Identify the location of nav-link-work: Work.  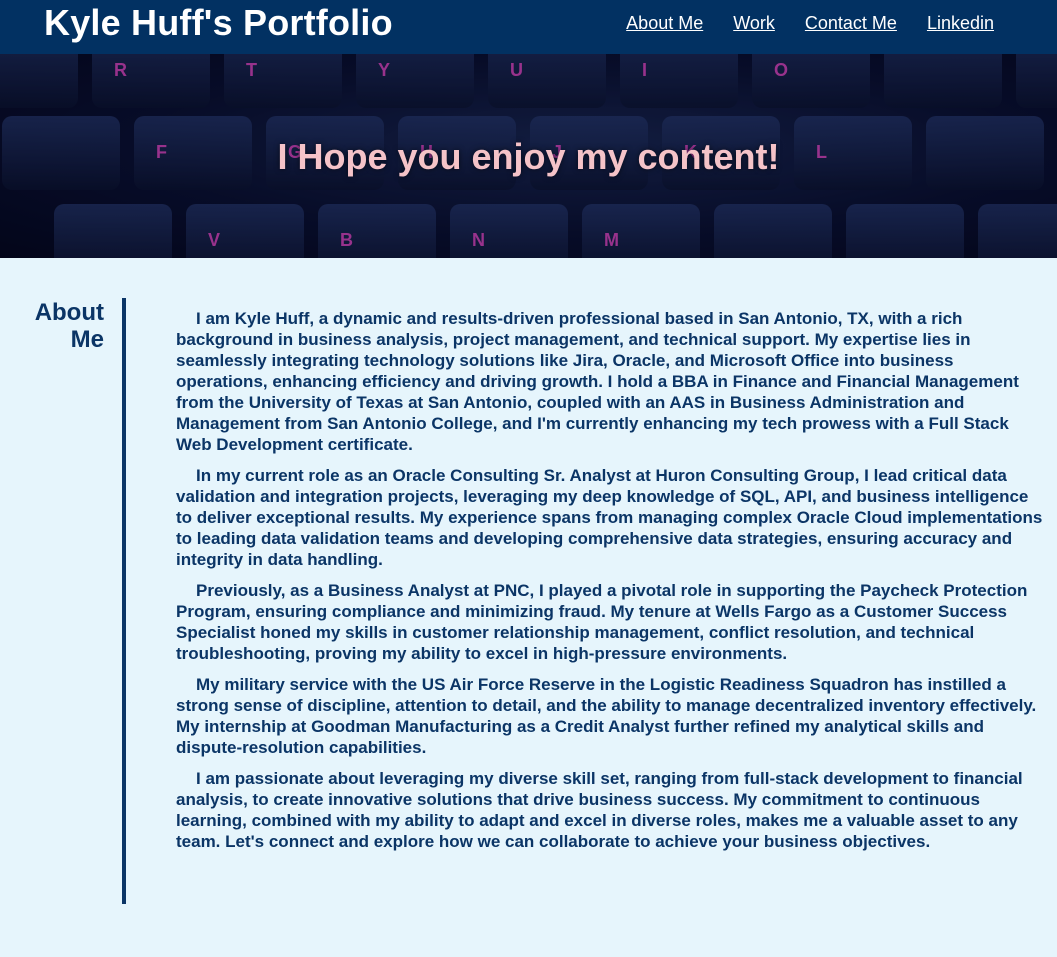
(754, 23).